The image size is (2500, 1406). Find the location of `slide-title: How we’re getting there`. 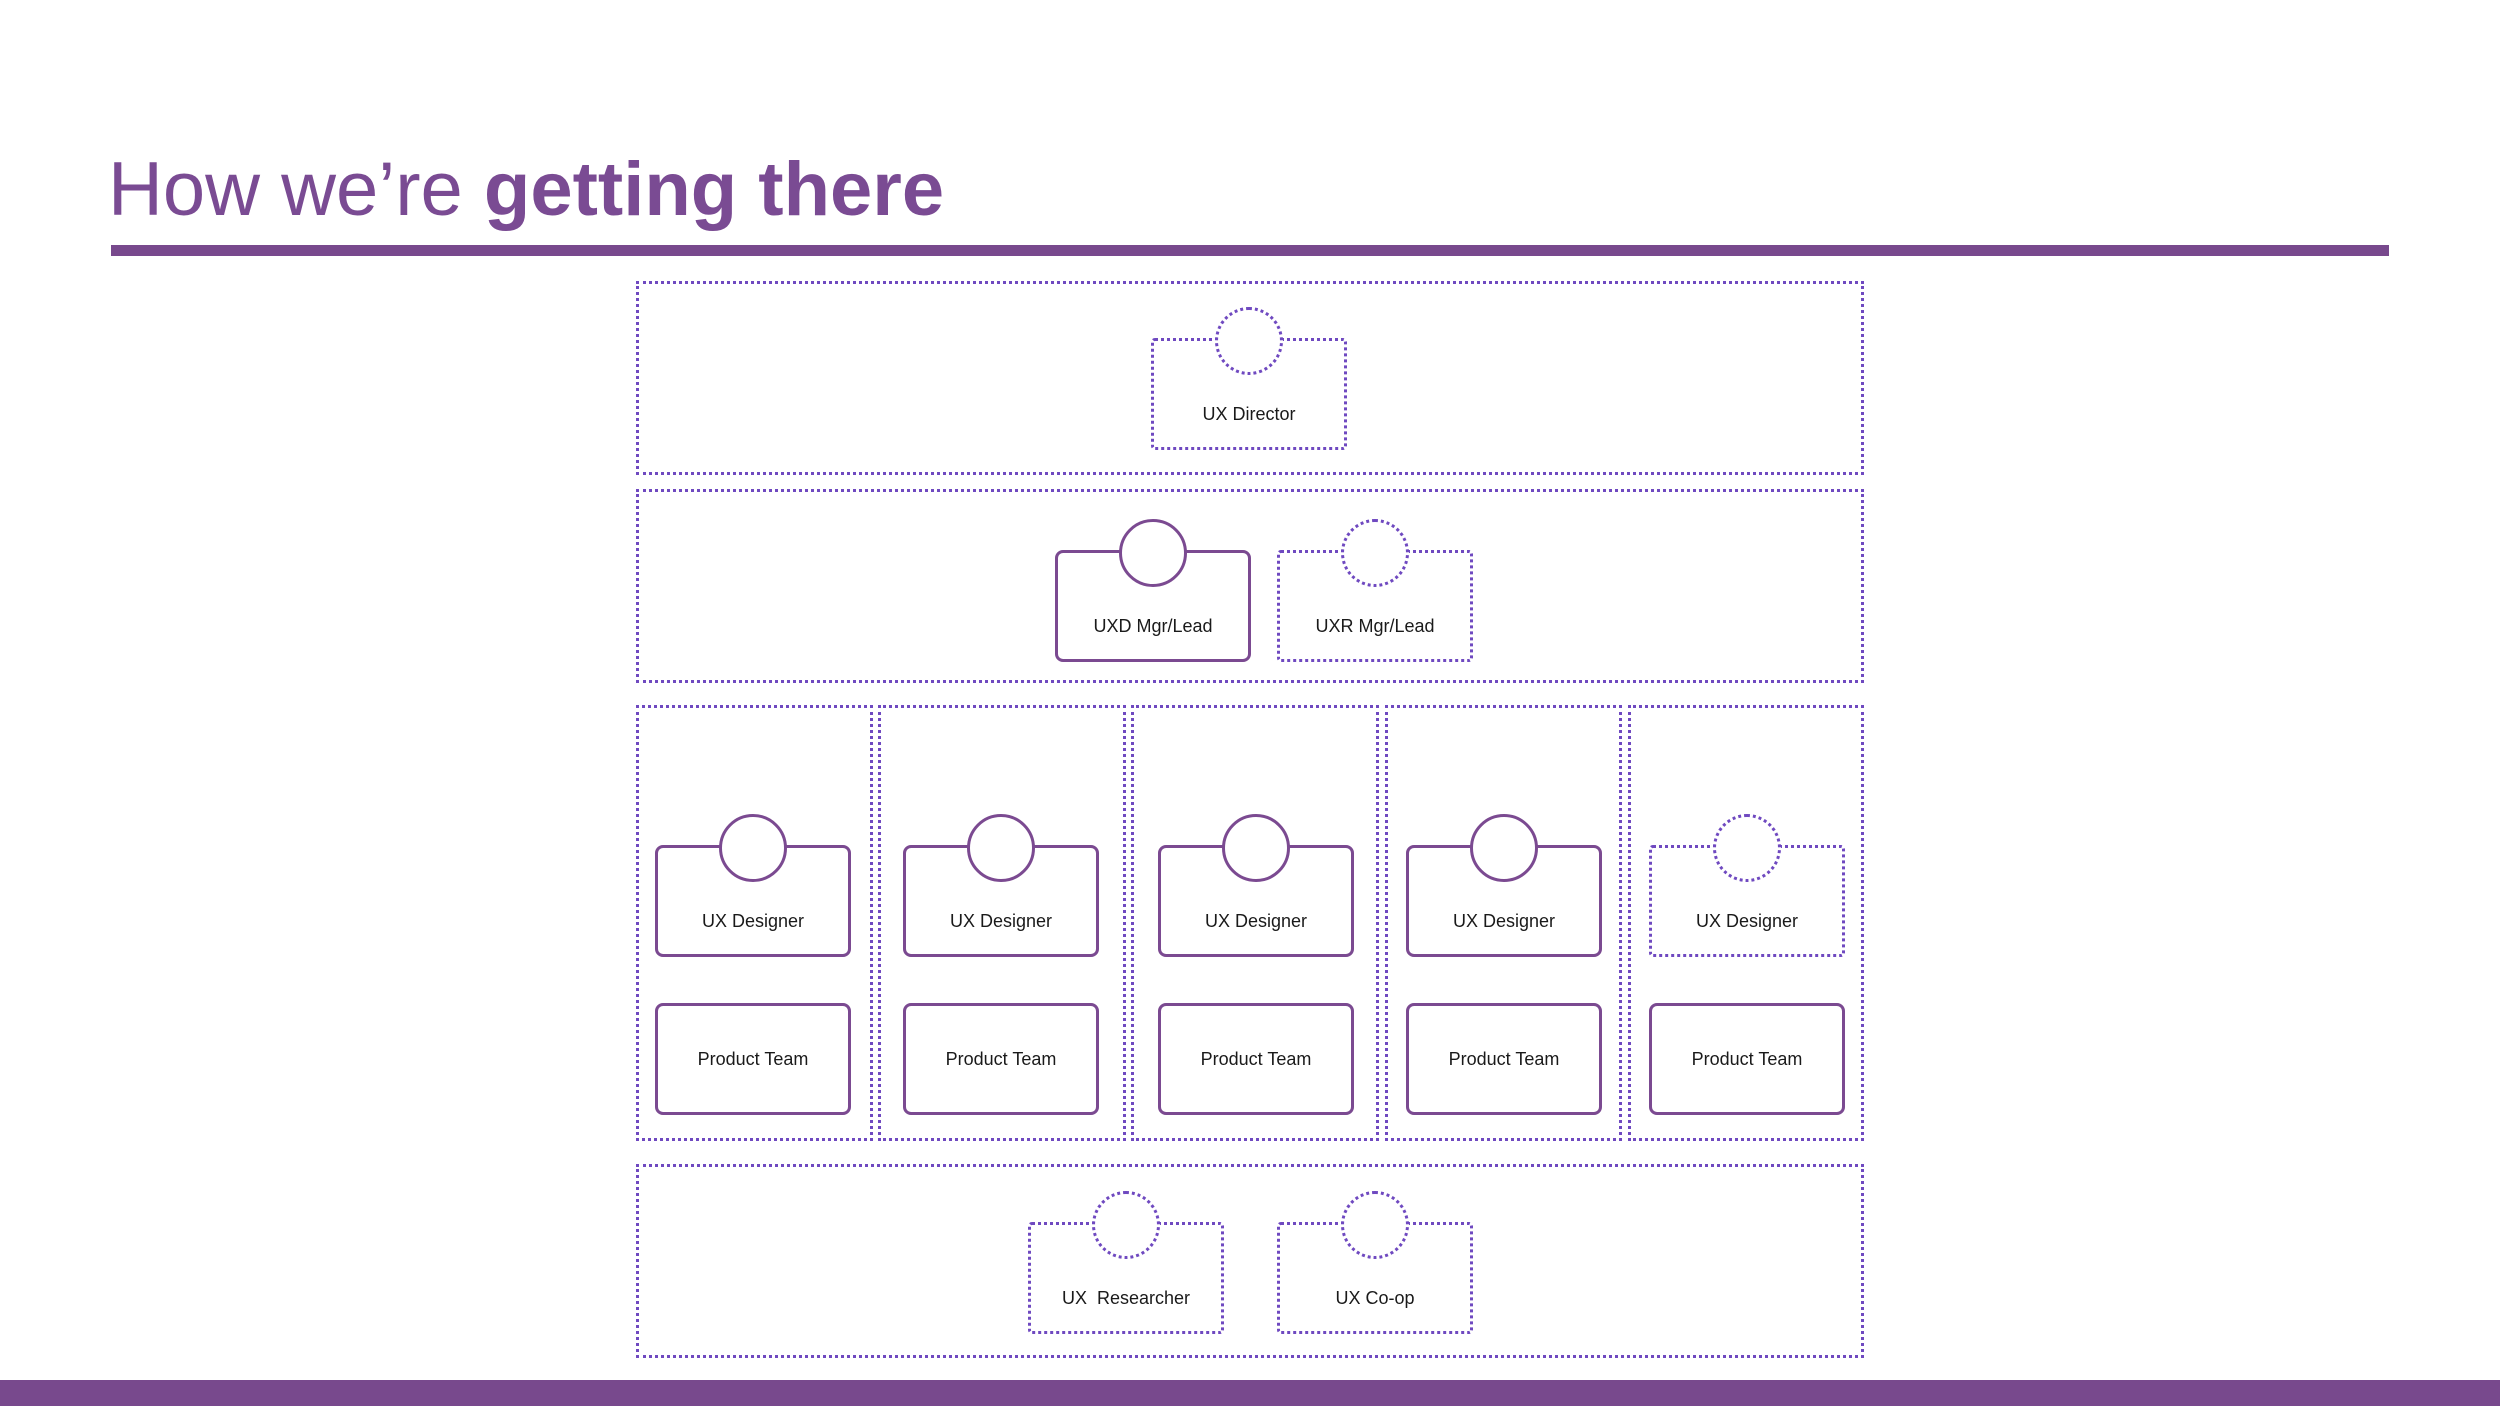

slide-title: How we’re getting there is located at coordinates (526, 190).